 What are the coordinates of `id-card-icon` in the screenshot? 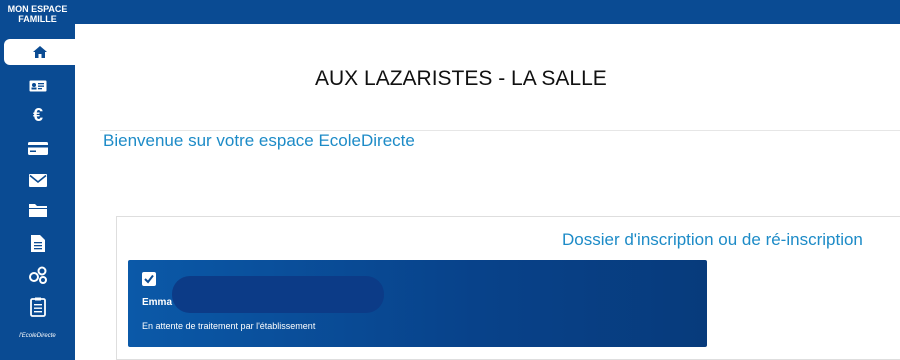 It's located at (37, 86).